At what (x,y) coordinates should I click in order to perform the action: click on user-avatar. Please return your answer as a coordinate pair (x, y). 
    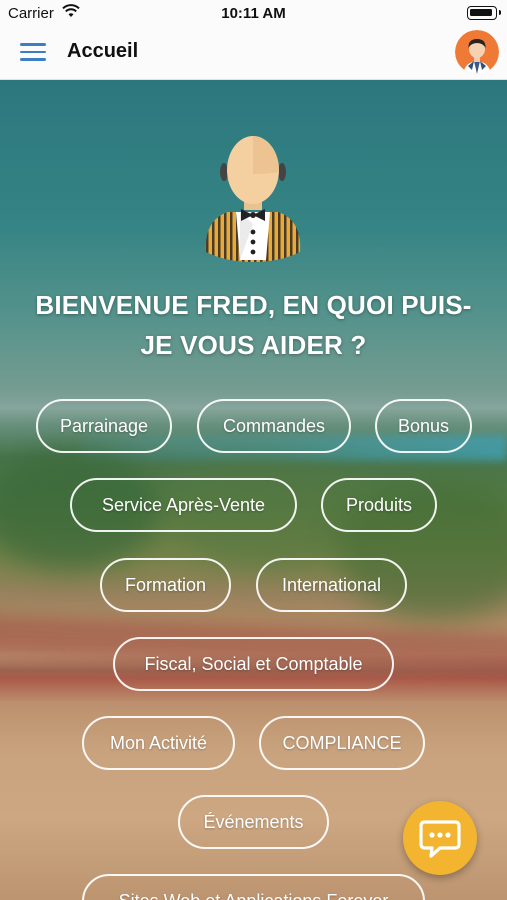
    Looking at the image, I should click on (477, 52).